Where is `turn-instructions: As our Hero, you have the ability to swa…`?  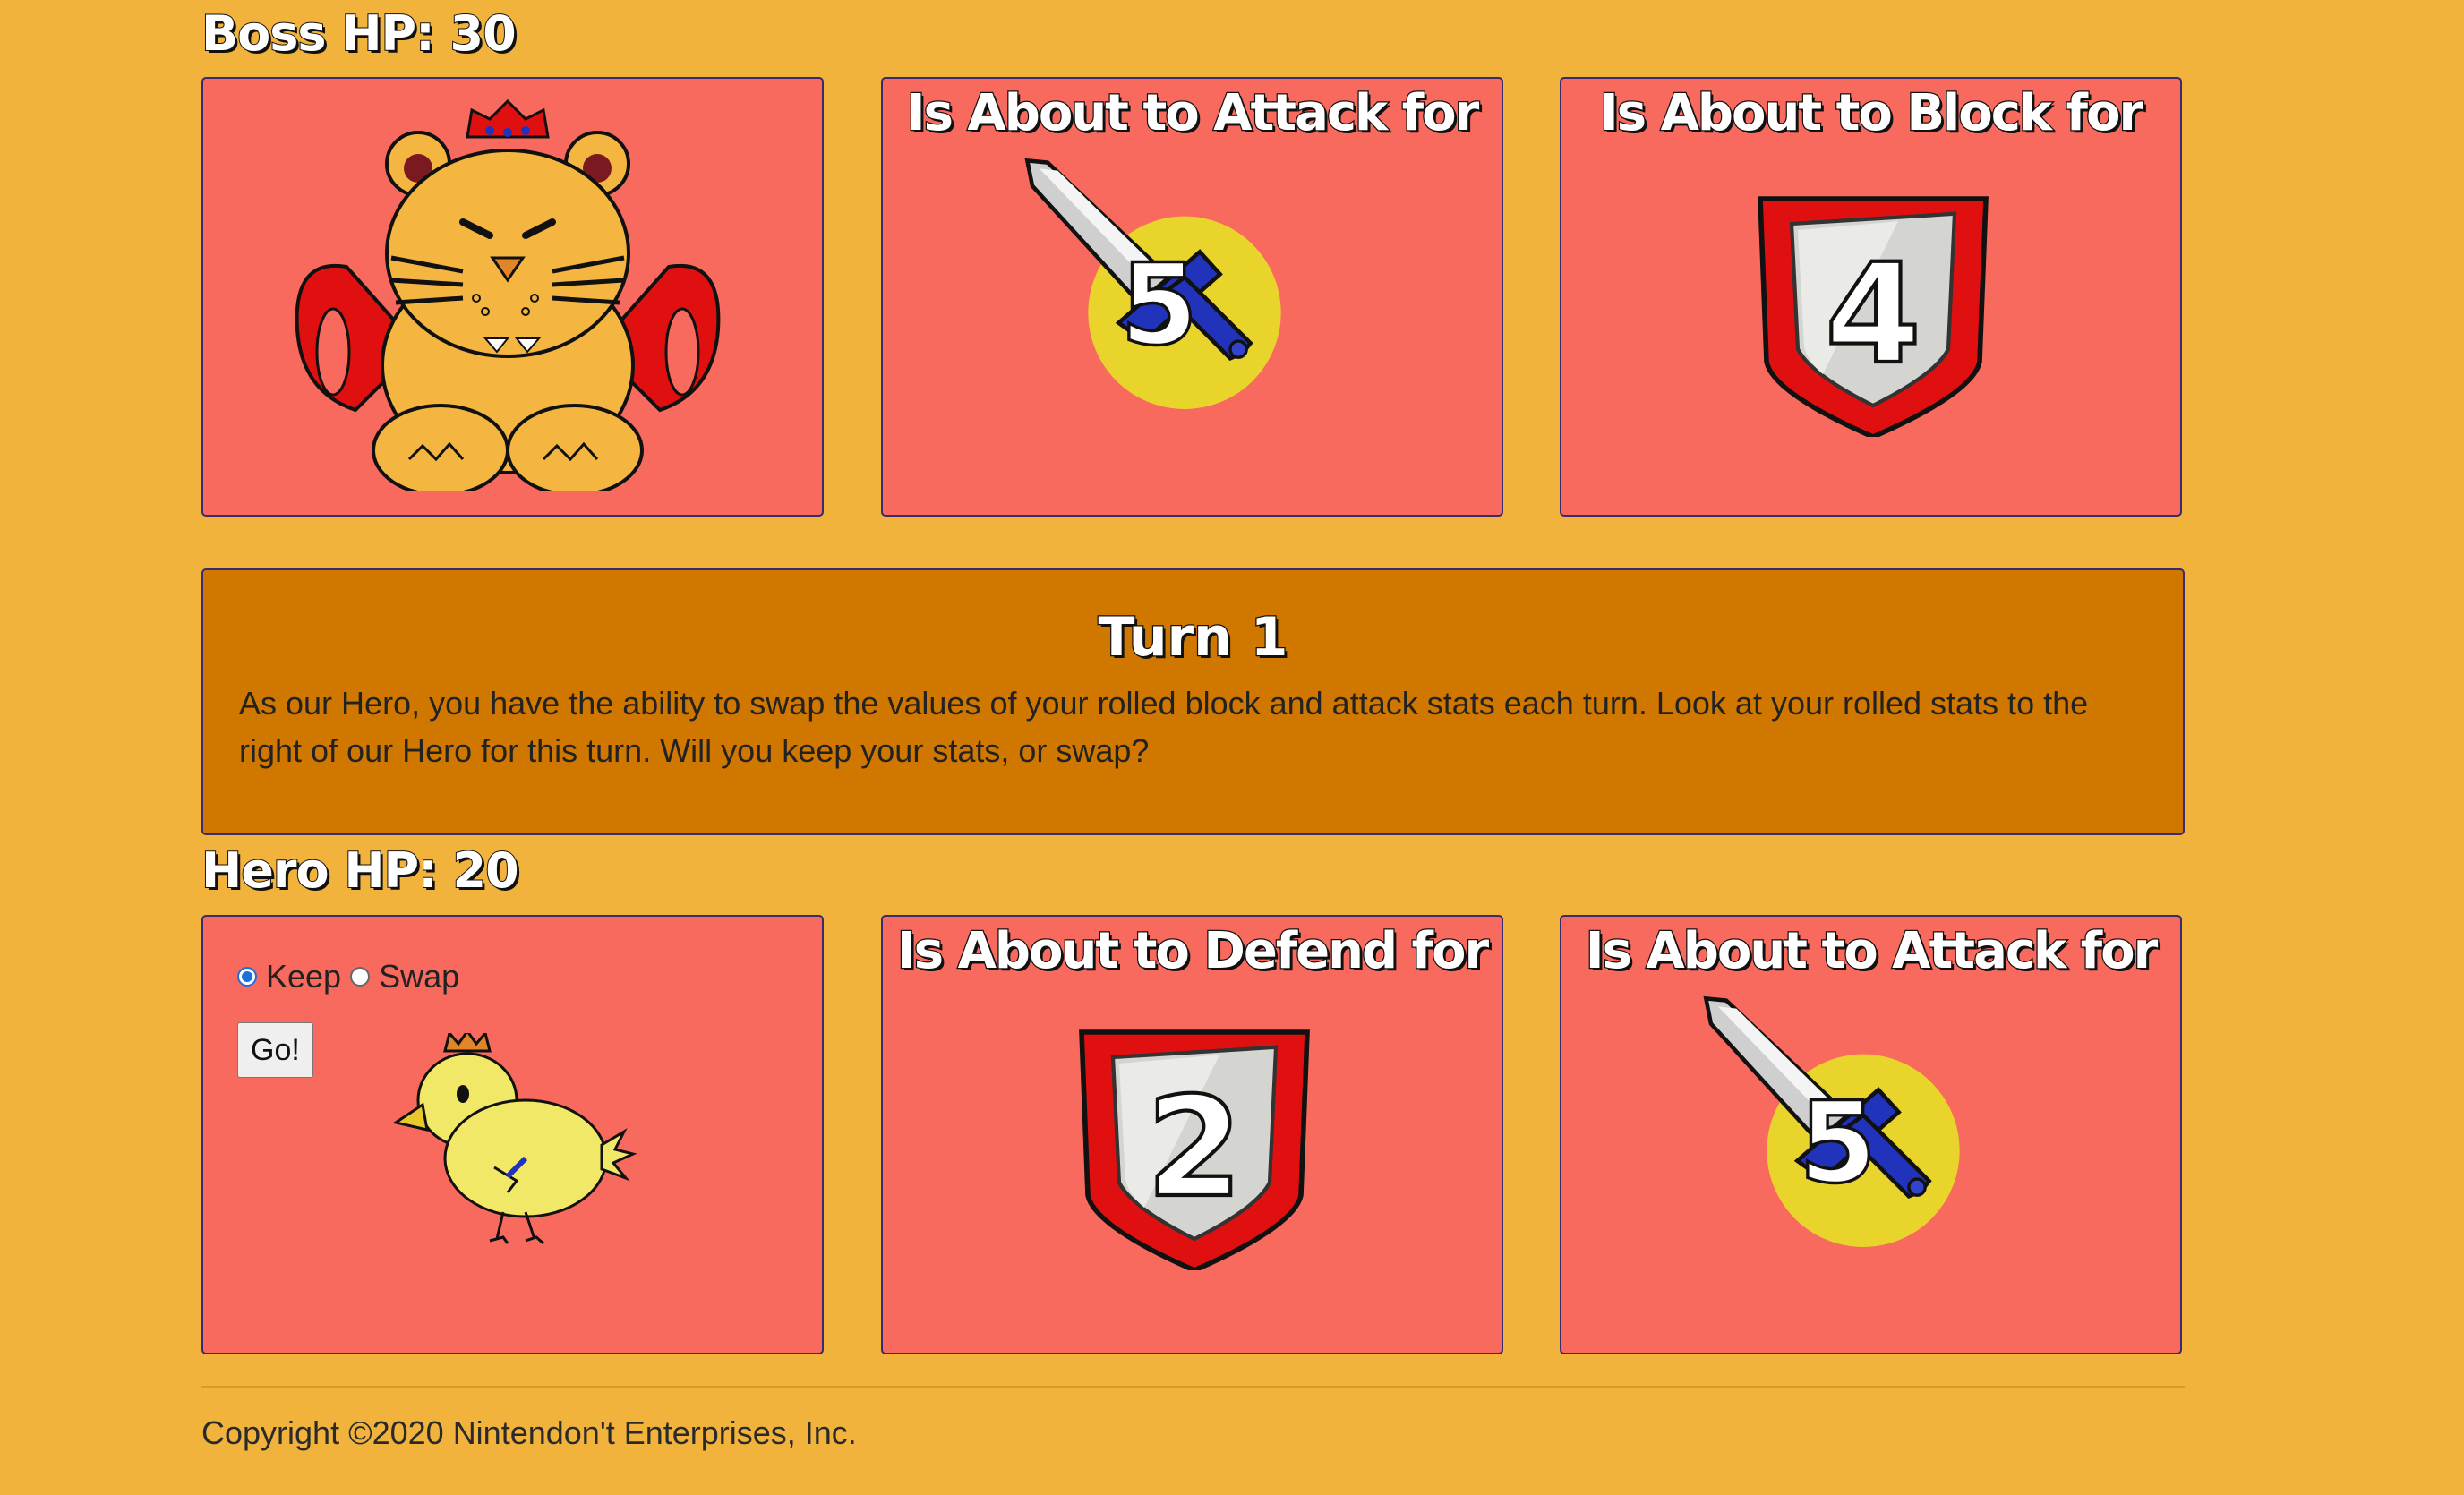
turn-instructions: As our Hero, you have the ability to swa… is located at coordinates (1164, 727).